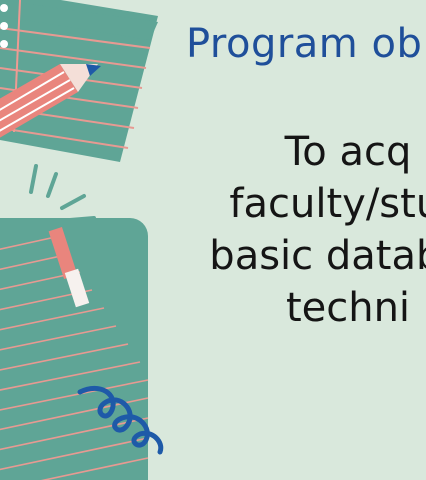 The width and height of the screenshot is (426, 480). Describe the element at coordinates (317, 256) in the screenshot. I see `body-line: basic databas` at that location.